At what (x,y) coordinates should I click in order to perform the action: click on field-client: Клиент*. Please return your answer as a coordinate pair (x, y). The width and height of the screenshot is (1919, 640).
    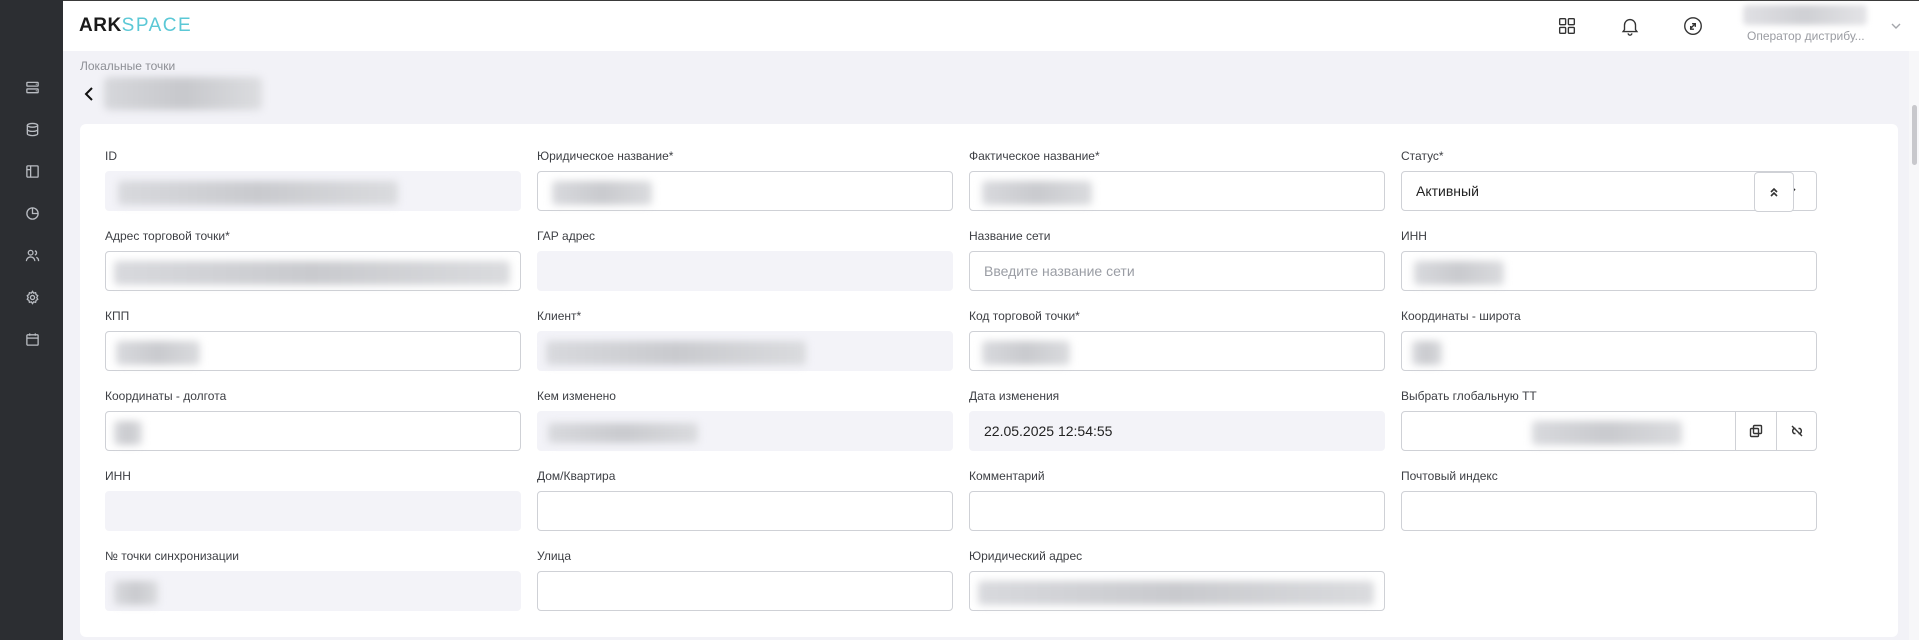
    Looking at the image, I should click on (745, 340).